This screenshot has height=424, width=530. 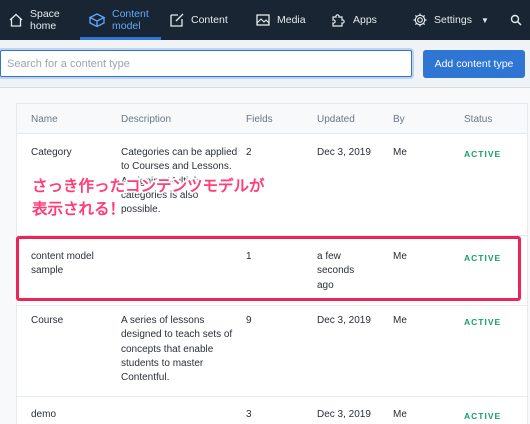 What do you see at coordinates (206, 63) in the screenshot?
I see `search-input` at bounding box center [206, 63].